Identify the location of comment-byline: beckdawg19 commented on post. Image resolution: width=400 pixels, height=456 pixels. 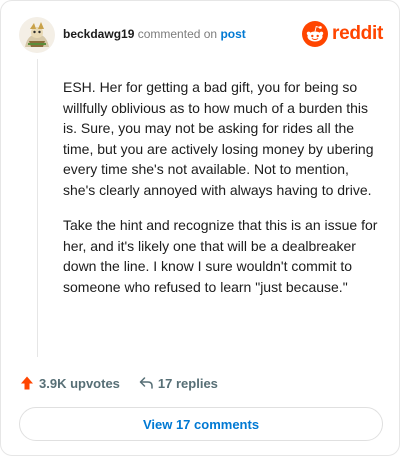
(154, 34).